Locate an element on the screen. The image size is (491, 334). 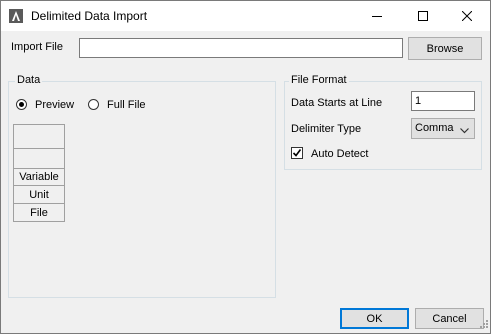
close-icon is located at coordinates (467, 16).